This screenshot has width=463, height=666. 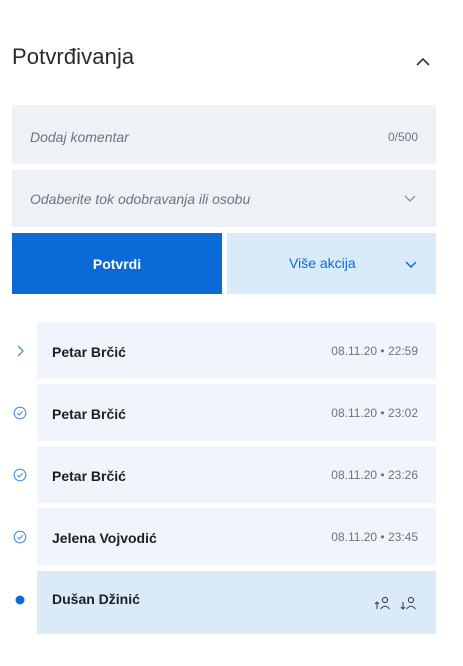 I want to click on approval-timestamp: 08.11.20 • 23:45, so click(x=374, y=537).